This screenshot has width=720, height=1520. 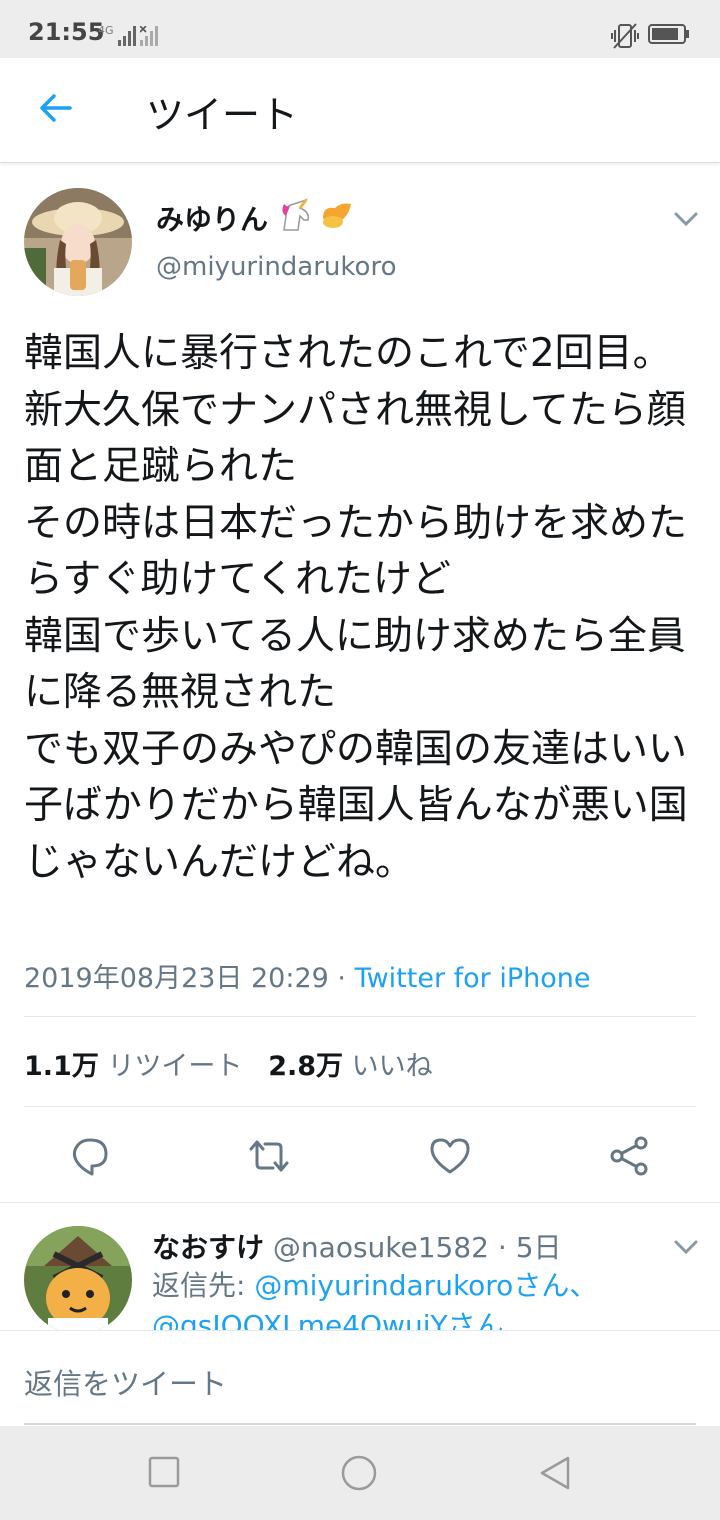 What do you see at coordinates (337, 215) in the screenshot?
I see `orange-heart-icon` at bounding box center [337, 215].